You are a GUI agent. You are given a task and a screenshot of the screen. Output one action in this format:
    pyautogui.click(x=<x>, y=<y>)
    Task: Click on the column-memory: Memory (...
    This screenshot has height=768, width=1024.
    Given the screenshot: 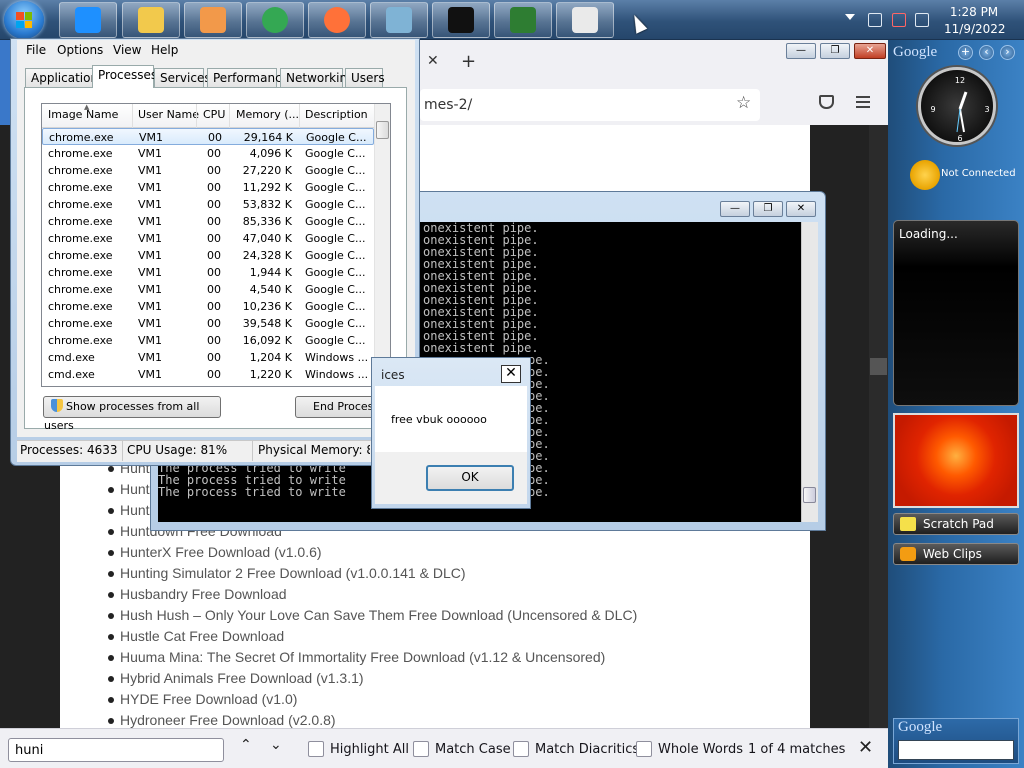 What is the action you would take?
    pyautogui.click(x=267, y=114)
    